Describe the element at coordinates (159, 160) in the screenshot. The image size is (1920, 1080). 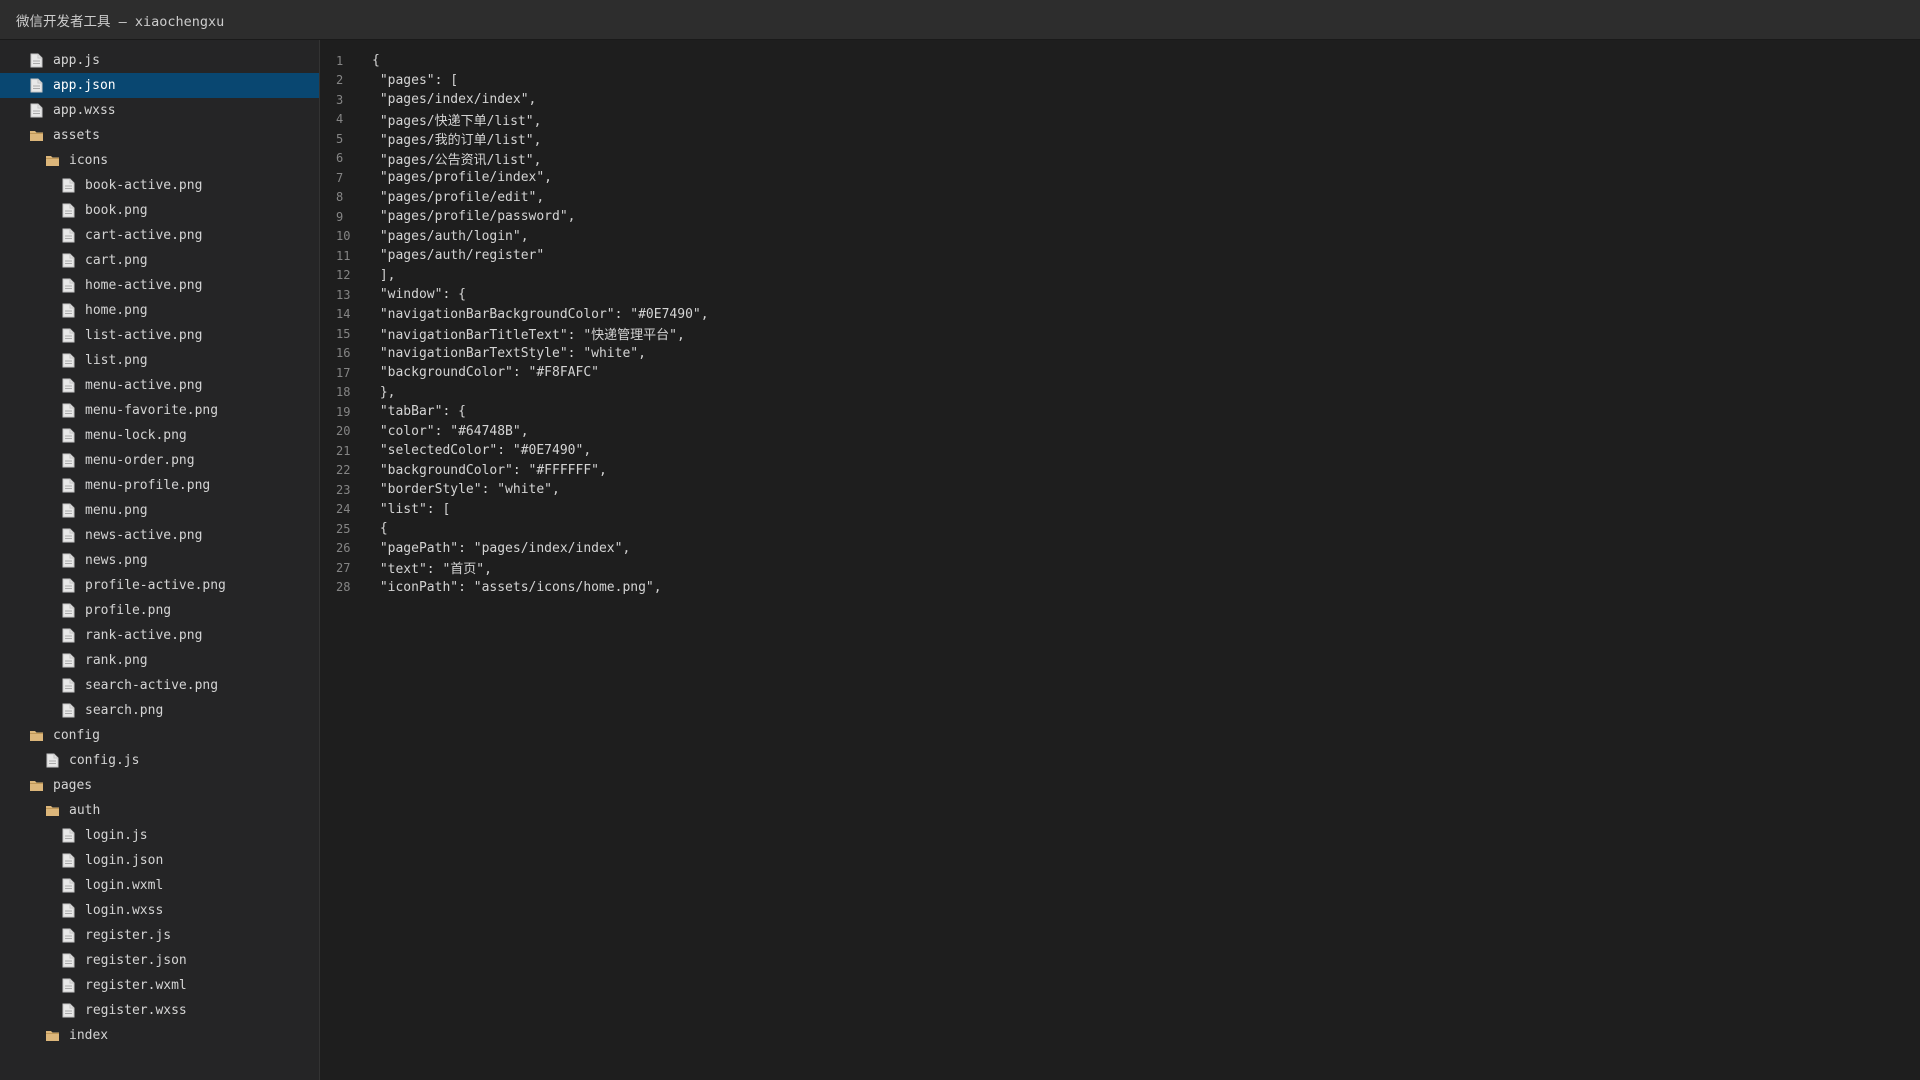
I see `tree-folder: icons` at that location.